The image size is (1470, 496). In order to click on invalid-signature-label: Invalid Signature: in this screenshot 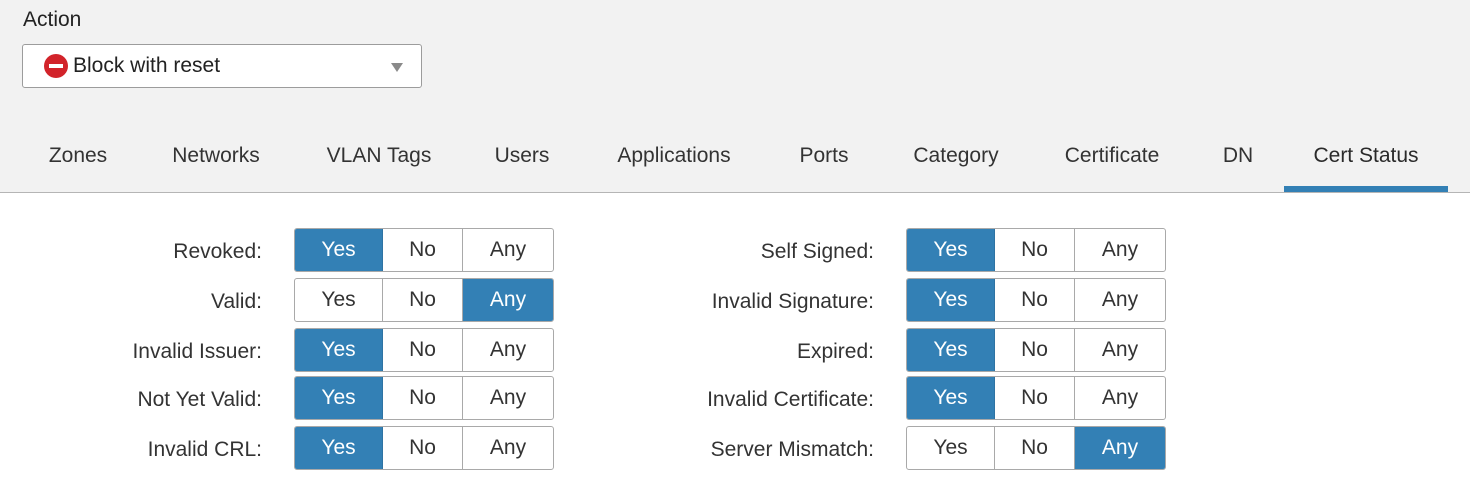, I will do `click(792, 301)`.